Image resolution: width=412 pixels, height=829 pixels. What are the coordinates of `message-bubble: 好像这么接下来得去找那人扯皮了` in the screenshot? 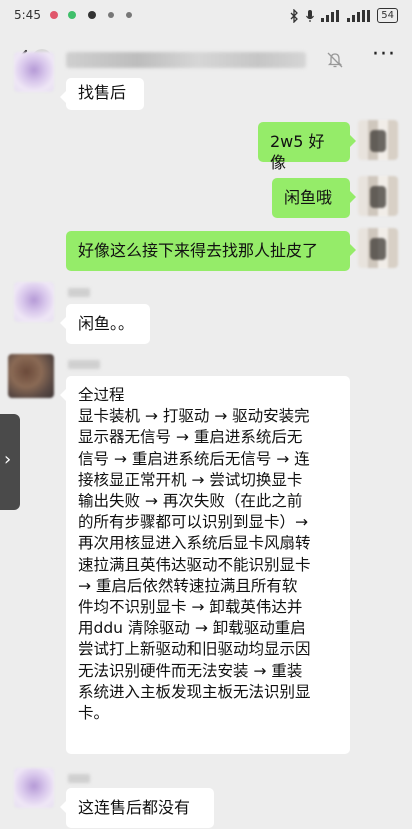 It's located at (211, 251).